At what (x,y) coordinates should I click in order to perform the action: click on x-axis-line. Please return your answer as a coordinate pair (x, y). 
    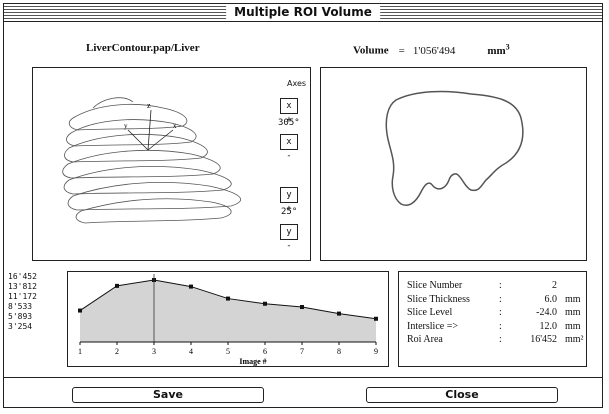
    Looking at the image, I should click on (160, 140).